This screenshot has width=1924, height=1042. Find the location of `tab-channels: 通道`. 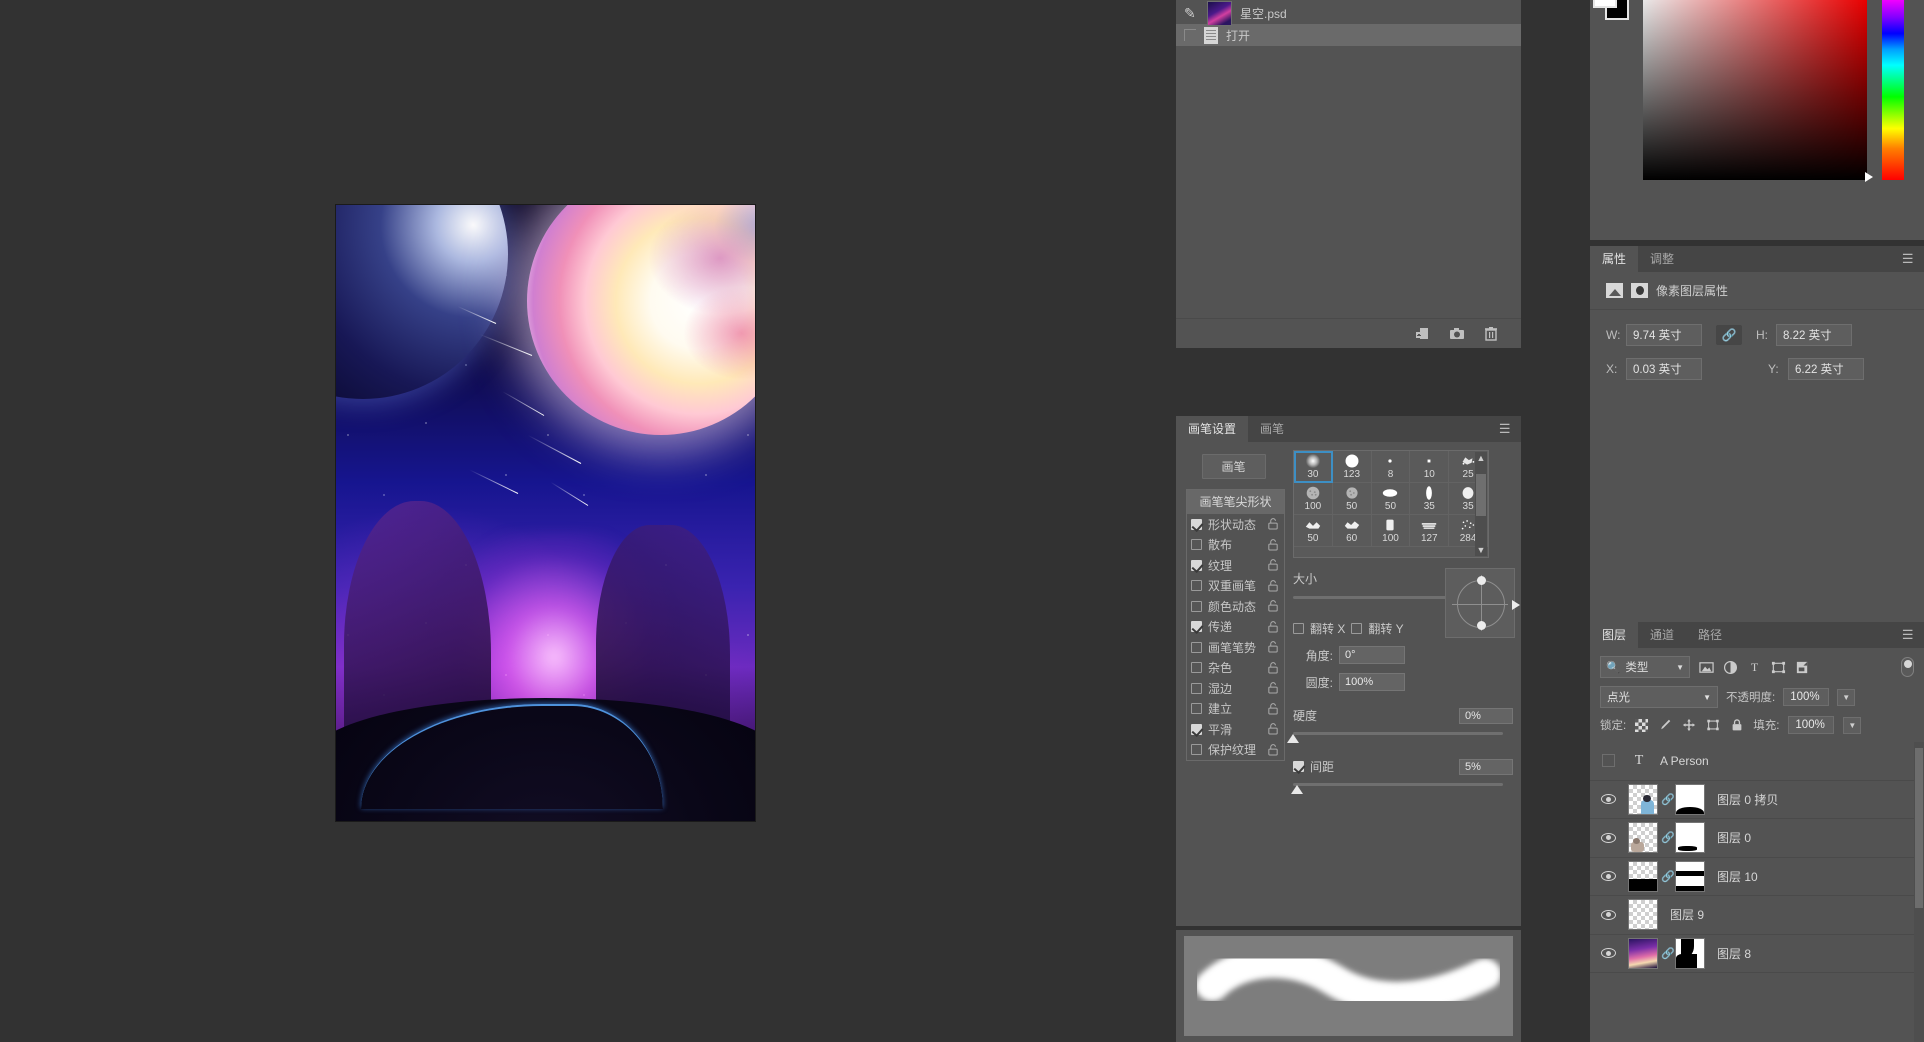

tab-channels: 通道 is located at coordinates (1662, 635).